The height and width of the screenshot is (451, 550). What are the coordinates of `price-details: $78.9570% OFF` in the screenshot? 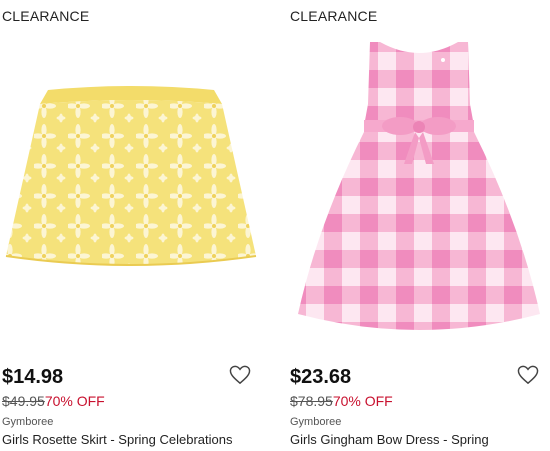 It's located at (341, 401).